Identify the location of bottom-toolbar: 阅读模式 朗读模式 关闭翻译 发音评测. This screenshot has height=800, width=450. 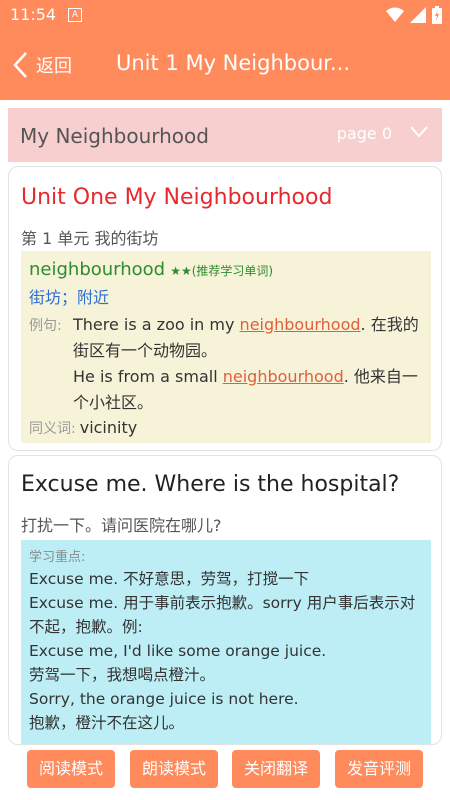
(225, 772).